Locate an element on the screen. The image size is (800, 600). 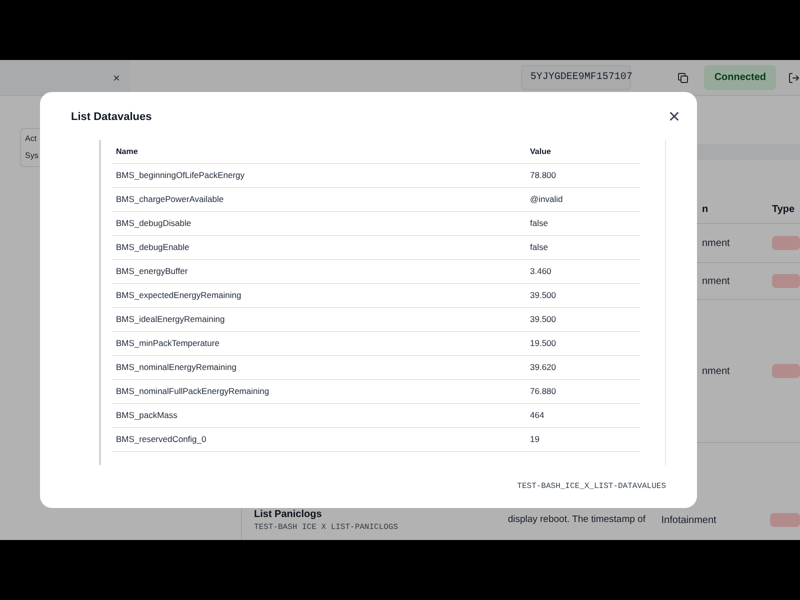
table-cell: 19 is located at coordinates (535, 439).